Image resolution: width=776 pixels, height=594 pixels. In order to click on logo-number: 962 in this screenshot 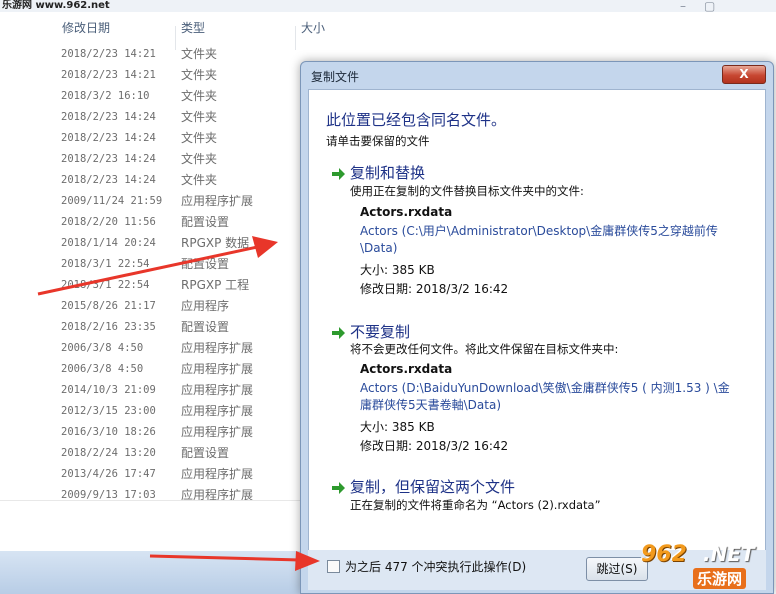, I will do `click(664, 554)`.